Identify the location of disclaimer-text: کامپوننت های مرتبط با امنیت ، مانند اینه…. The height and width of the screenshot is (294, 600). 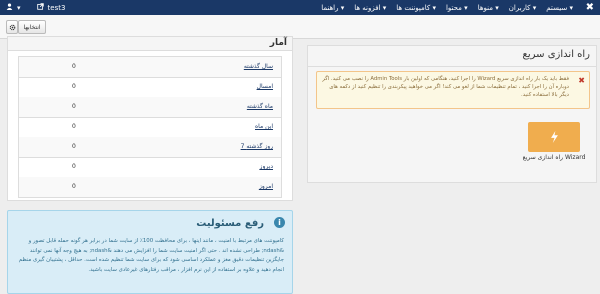
(151, 255).